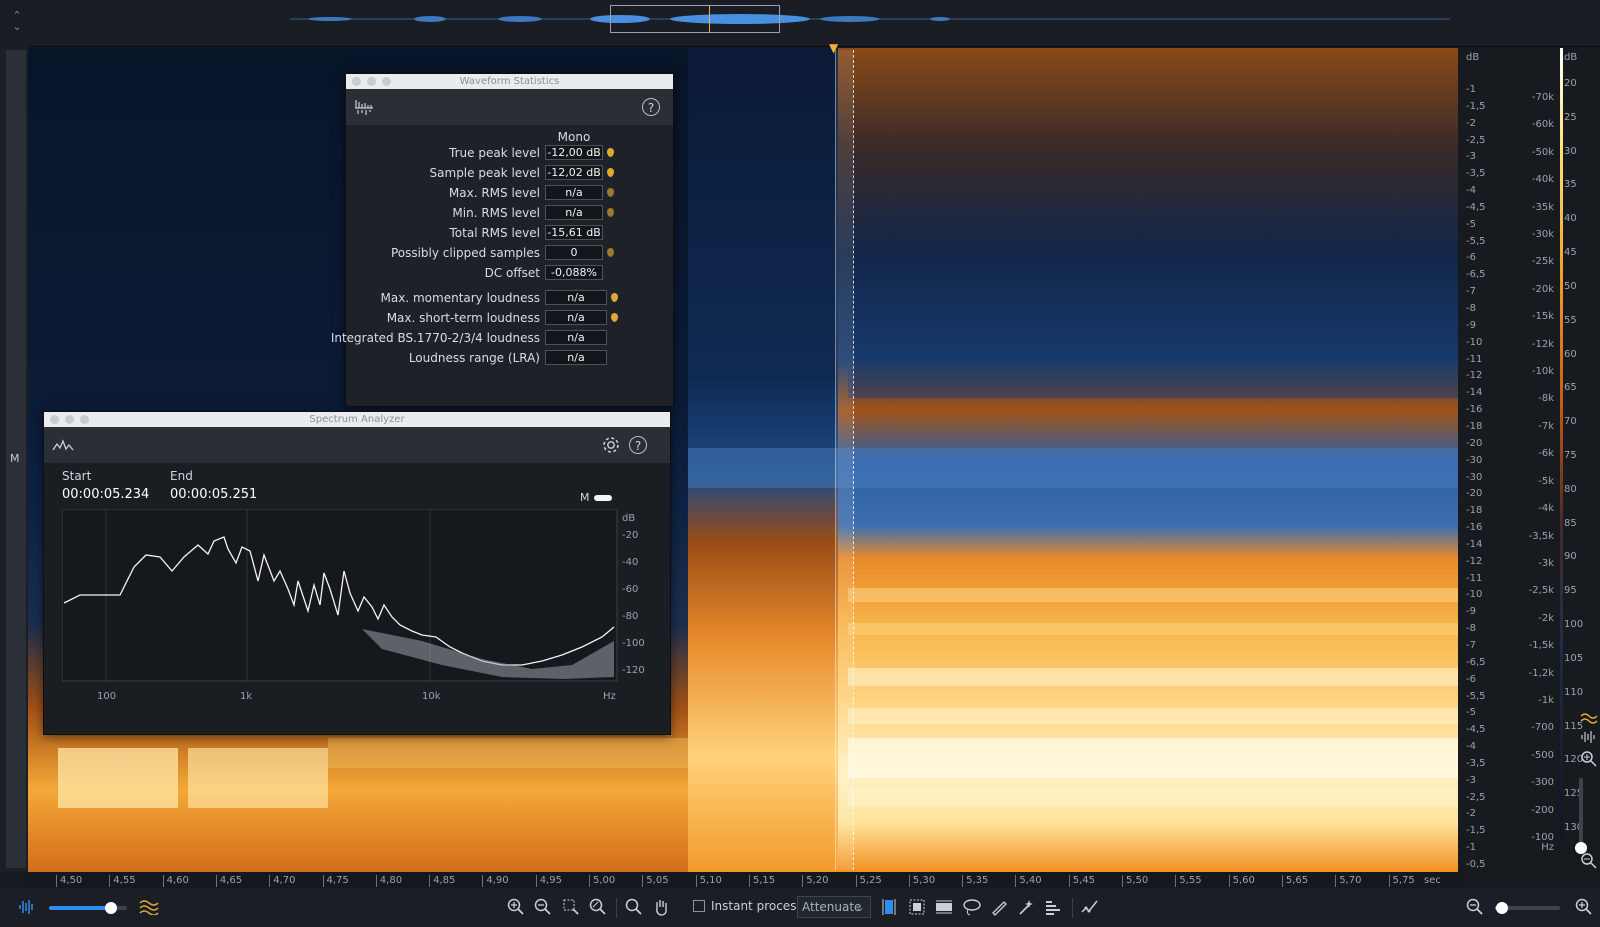  Describe the element at coordinates (598, 907) in the screenshot. I see `zoom-fit-icon` at that location.